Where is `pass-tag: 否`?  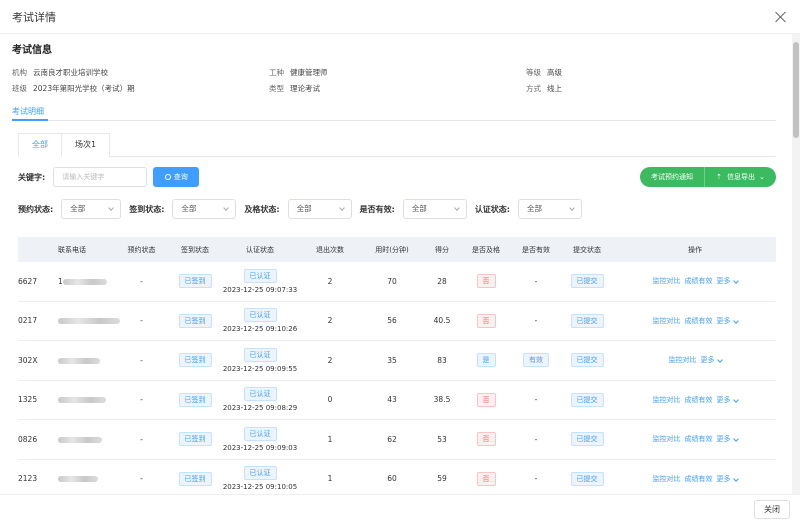
pass-tag: 否 is located at coordinates (486, 320).